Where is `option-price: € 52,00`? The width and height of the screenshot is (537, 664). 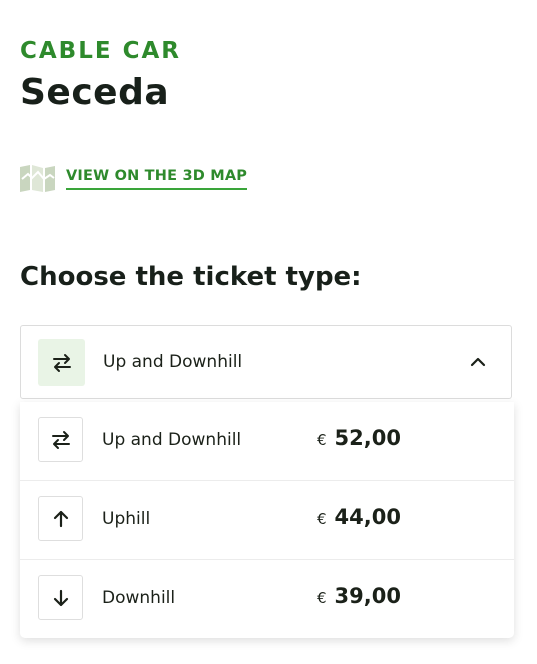
option-price: € 52,00 is located at coordinates (359, 438).